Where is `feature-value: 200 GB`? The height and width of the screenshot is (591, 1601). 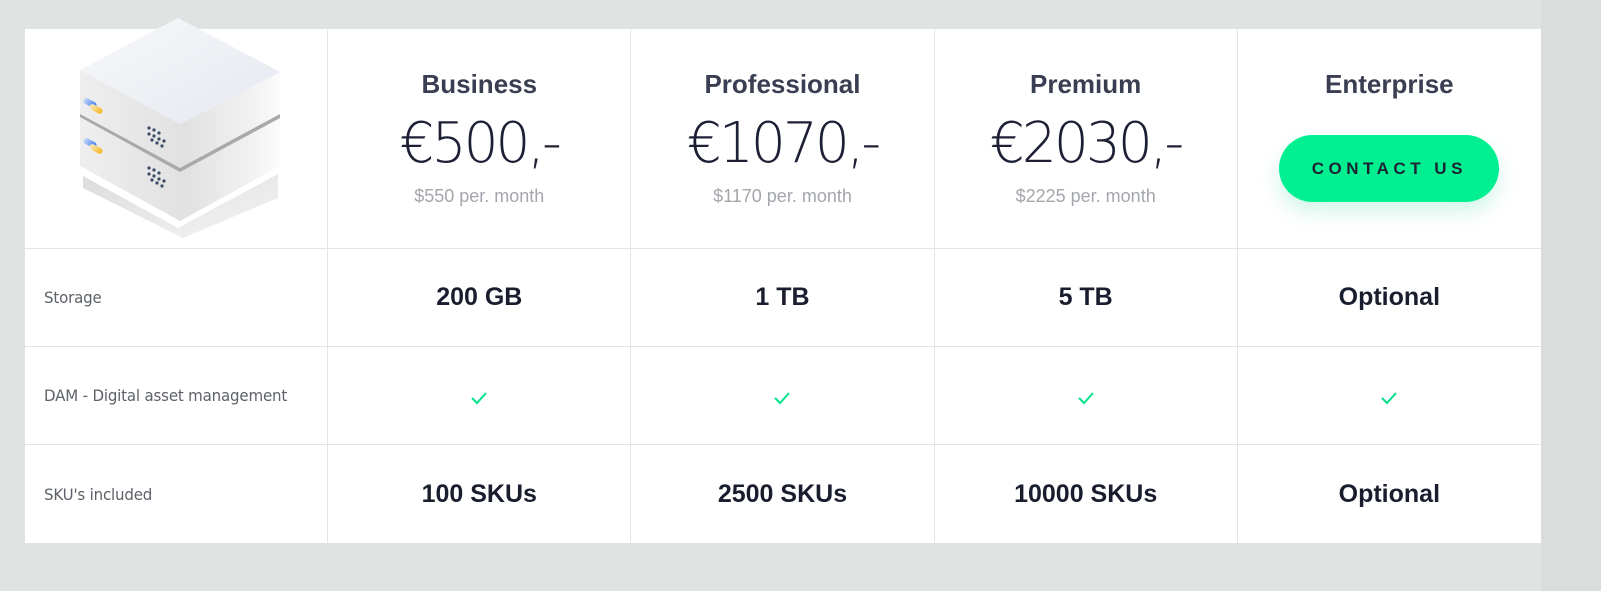 feature-value: 200 GB is located at coordinates (479, 297).